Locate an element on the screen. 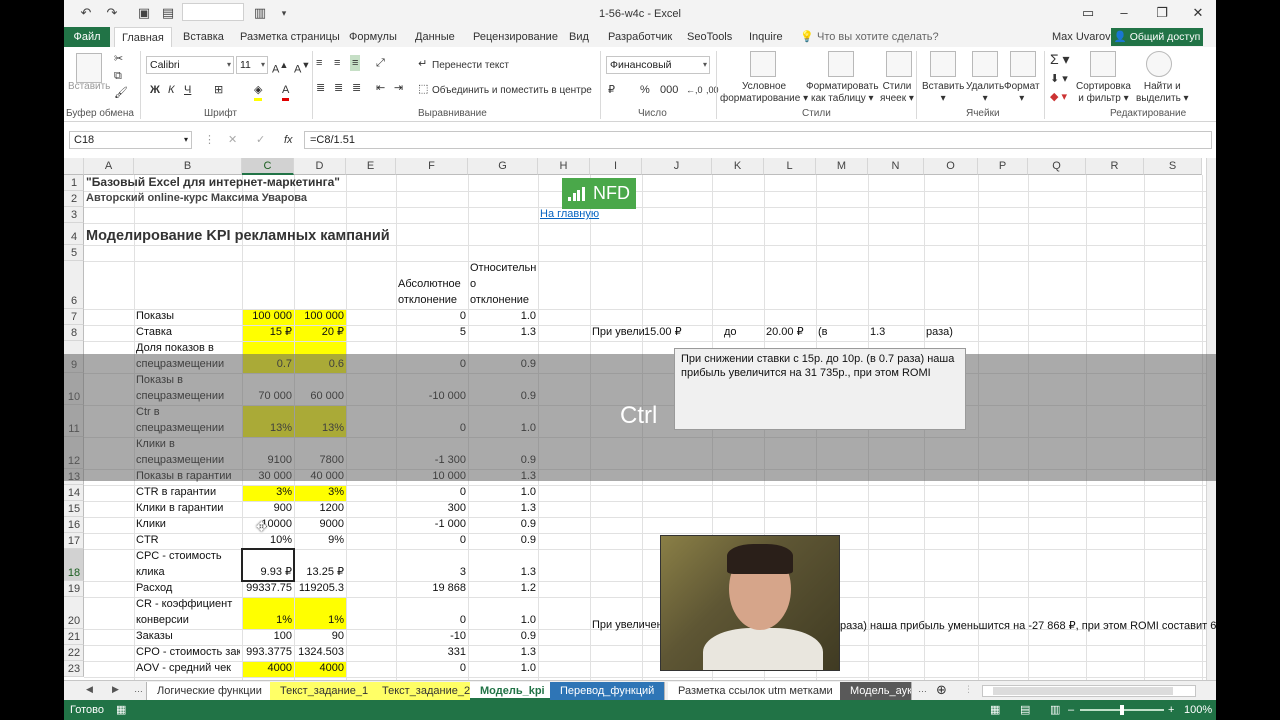 This screenshot has width=1280, height=720. sheet-tab-translate: Перевод_функций is located at coordinates (608, 691).